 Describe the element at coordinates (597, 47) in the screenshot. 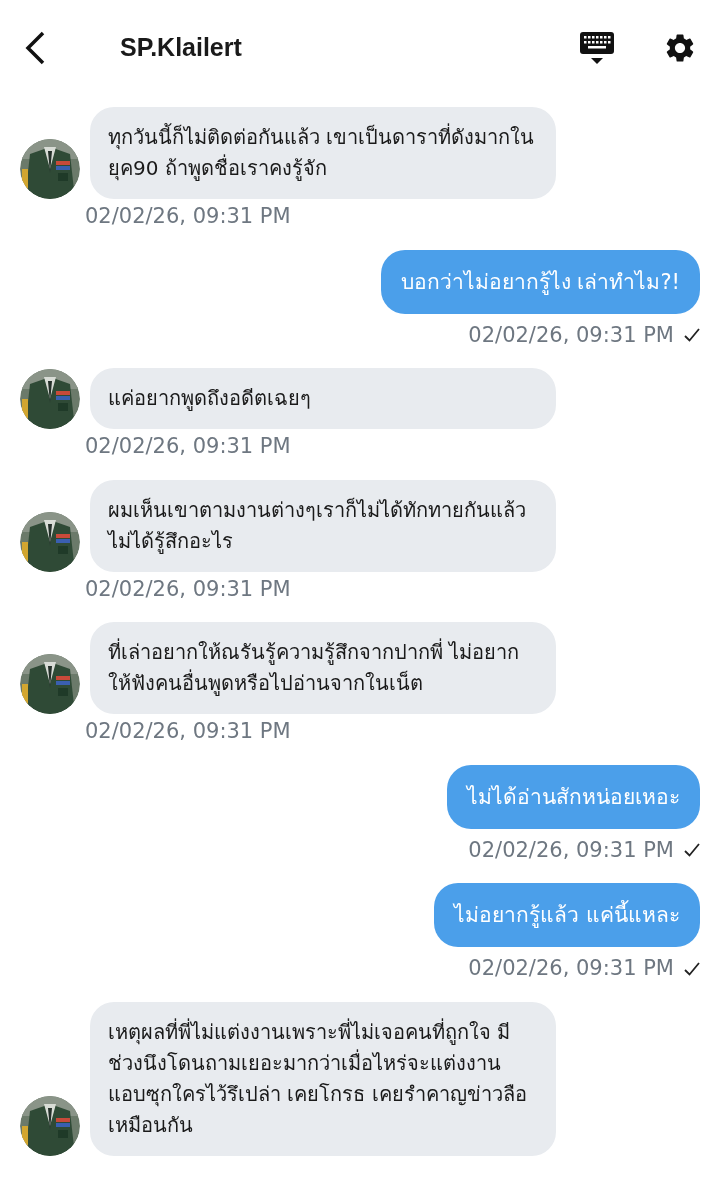

I see `keyboard-icon` at that location.